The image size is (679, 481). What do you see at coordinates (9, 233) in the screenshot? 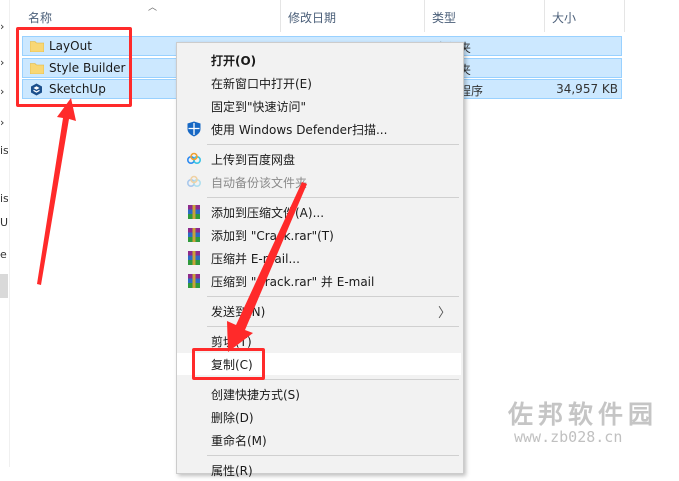
I see `pane-divider` at bounding box center [9, 233].